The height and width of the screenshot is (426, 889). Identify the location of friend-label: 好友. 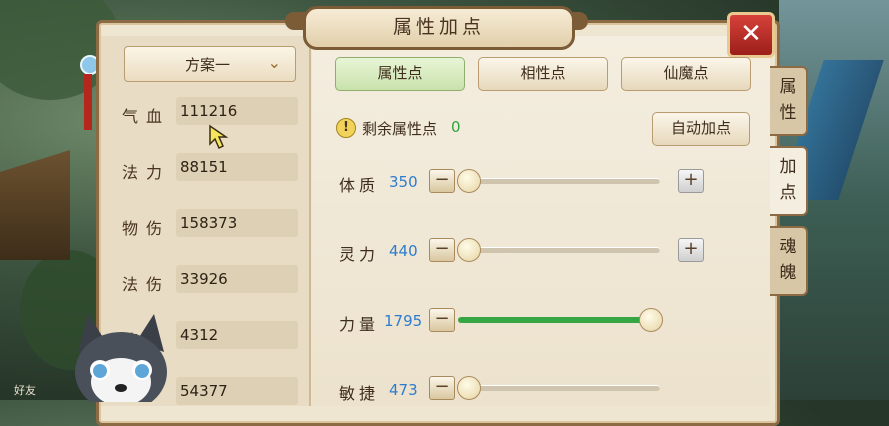
(25, 390).